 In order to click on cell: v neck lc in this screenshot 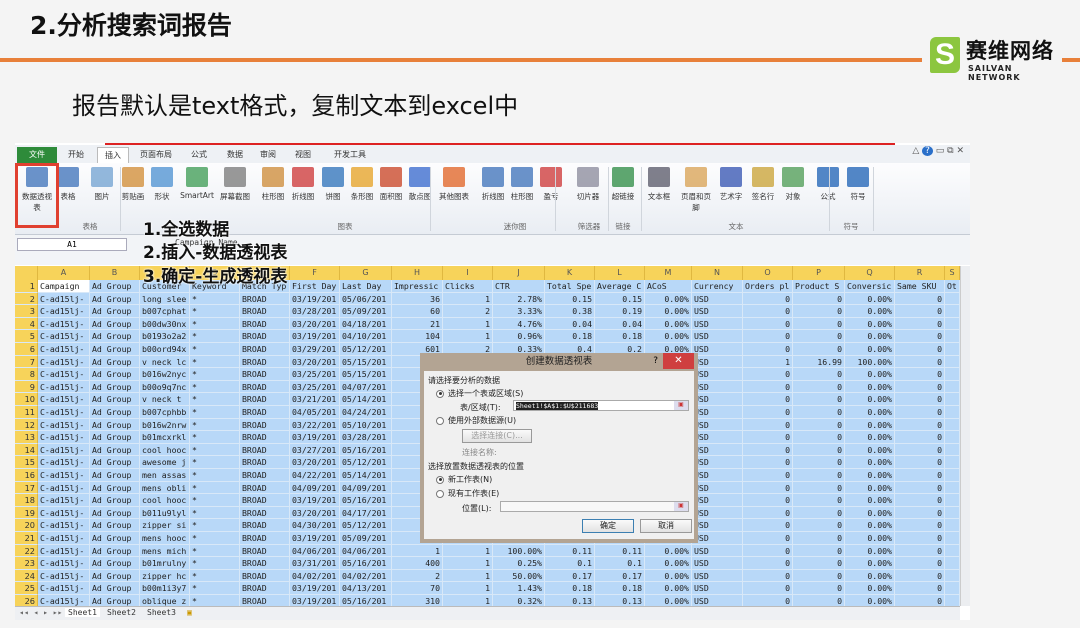, I will do `click(165, 362)`.